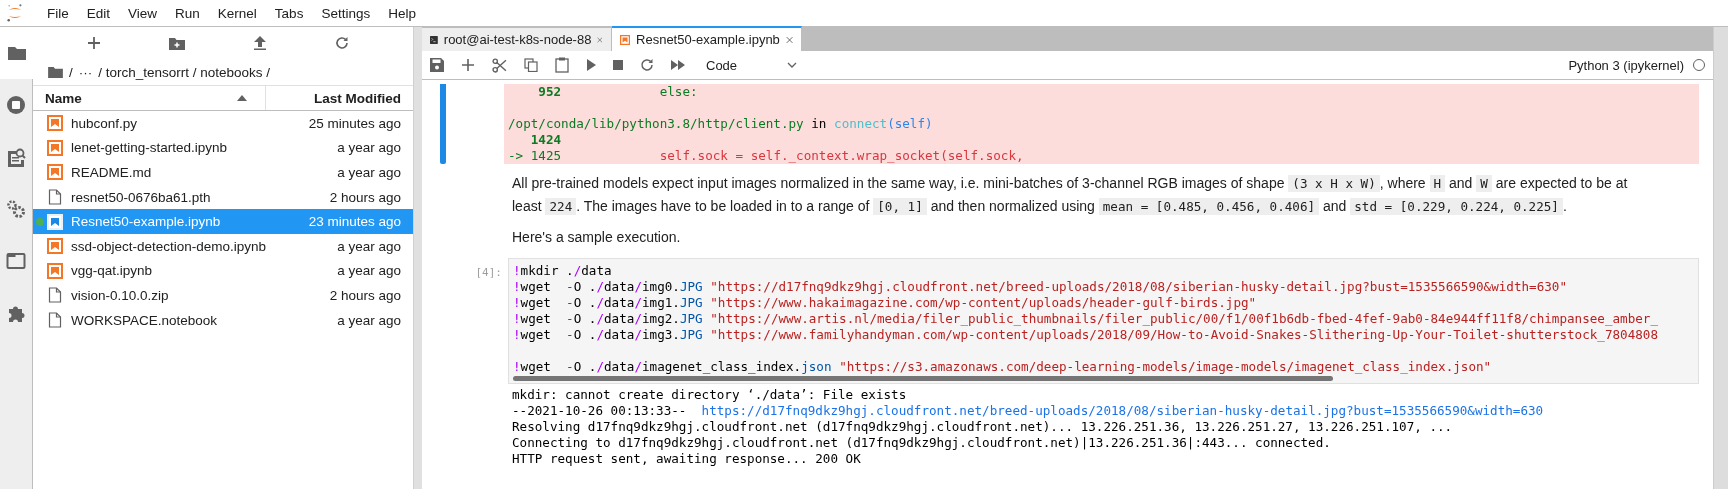 Image resolution: width=1728 pixels, height=489 pixels. I want to click on cut-scissors-icon, so click(499, 65).